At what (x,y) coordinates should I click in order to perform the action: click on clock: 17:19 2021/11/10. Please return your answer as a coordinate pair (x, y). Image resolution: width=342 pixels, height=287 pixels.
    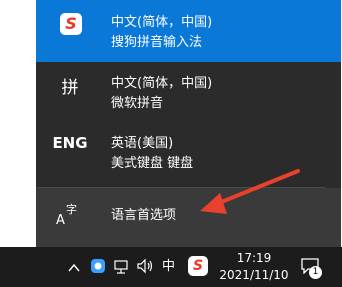
    Looking at the image, I should click on (254, 267).